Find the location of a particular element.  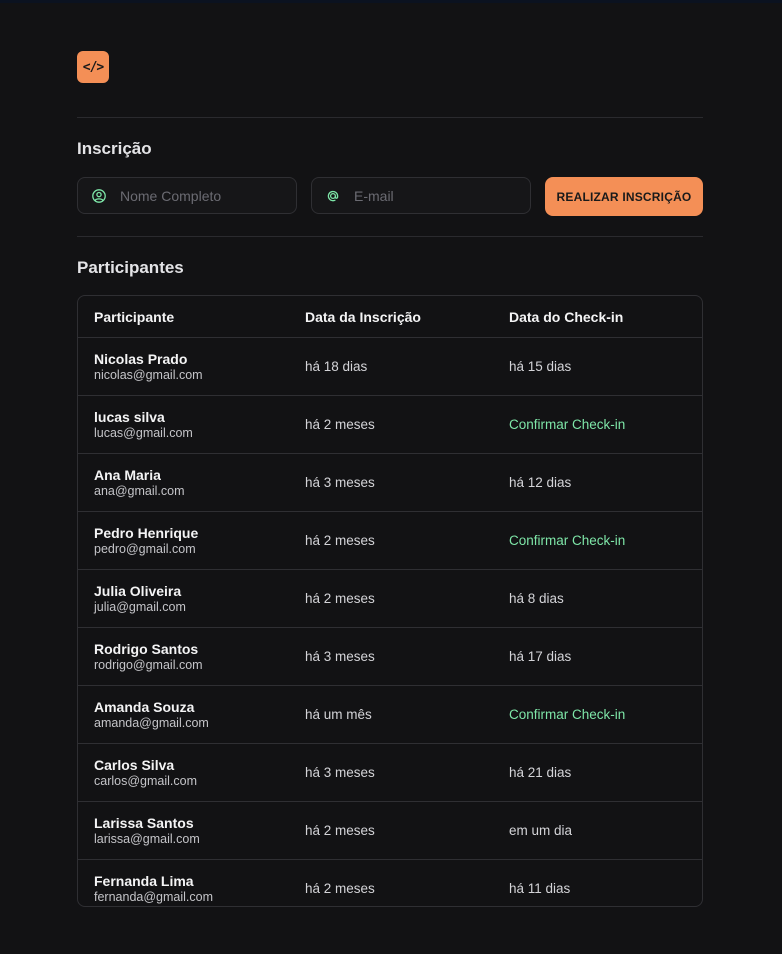

participant-cell: Julia Oliveira julia@gmail.com is located at coordinates (191, 599).